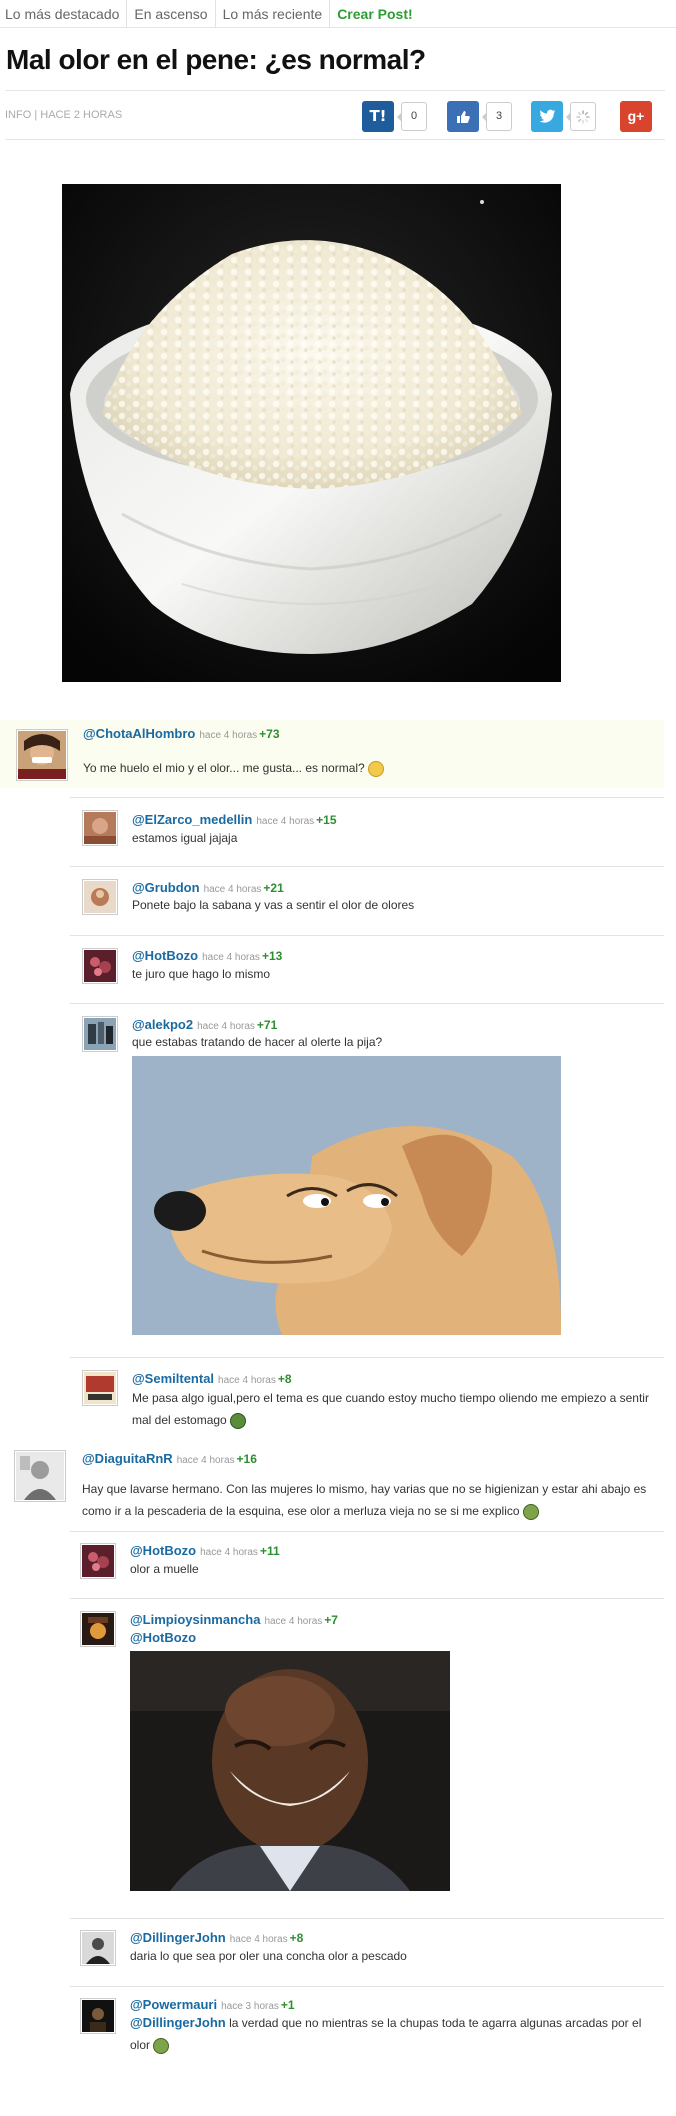 The image size is (676, 2116). I want to click on page-title: Mal olor en el pene: ¿es normal?, so click(216, 59).